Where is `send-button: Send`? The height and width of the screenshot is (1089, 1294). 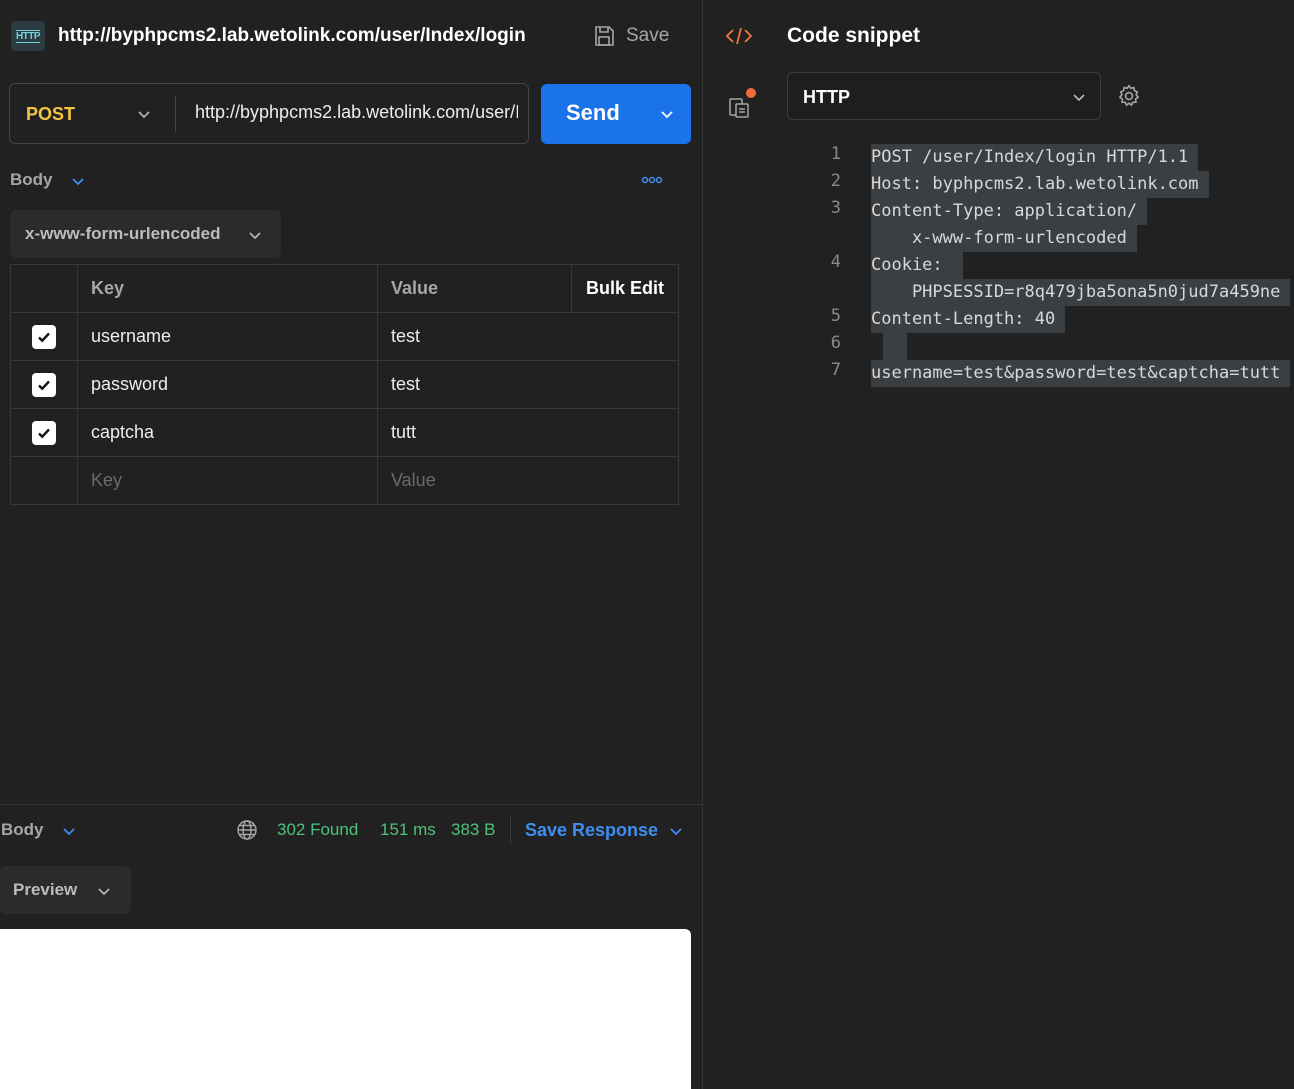 send-button: Send is located at coordinates (616, 114).